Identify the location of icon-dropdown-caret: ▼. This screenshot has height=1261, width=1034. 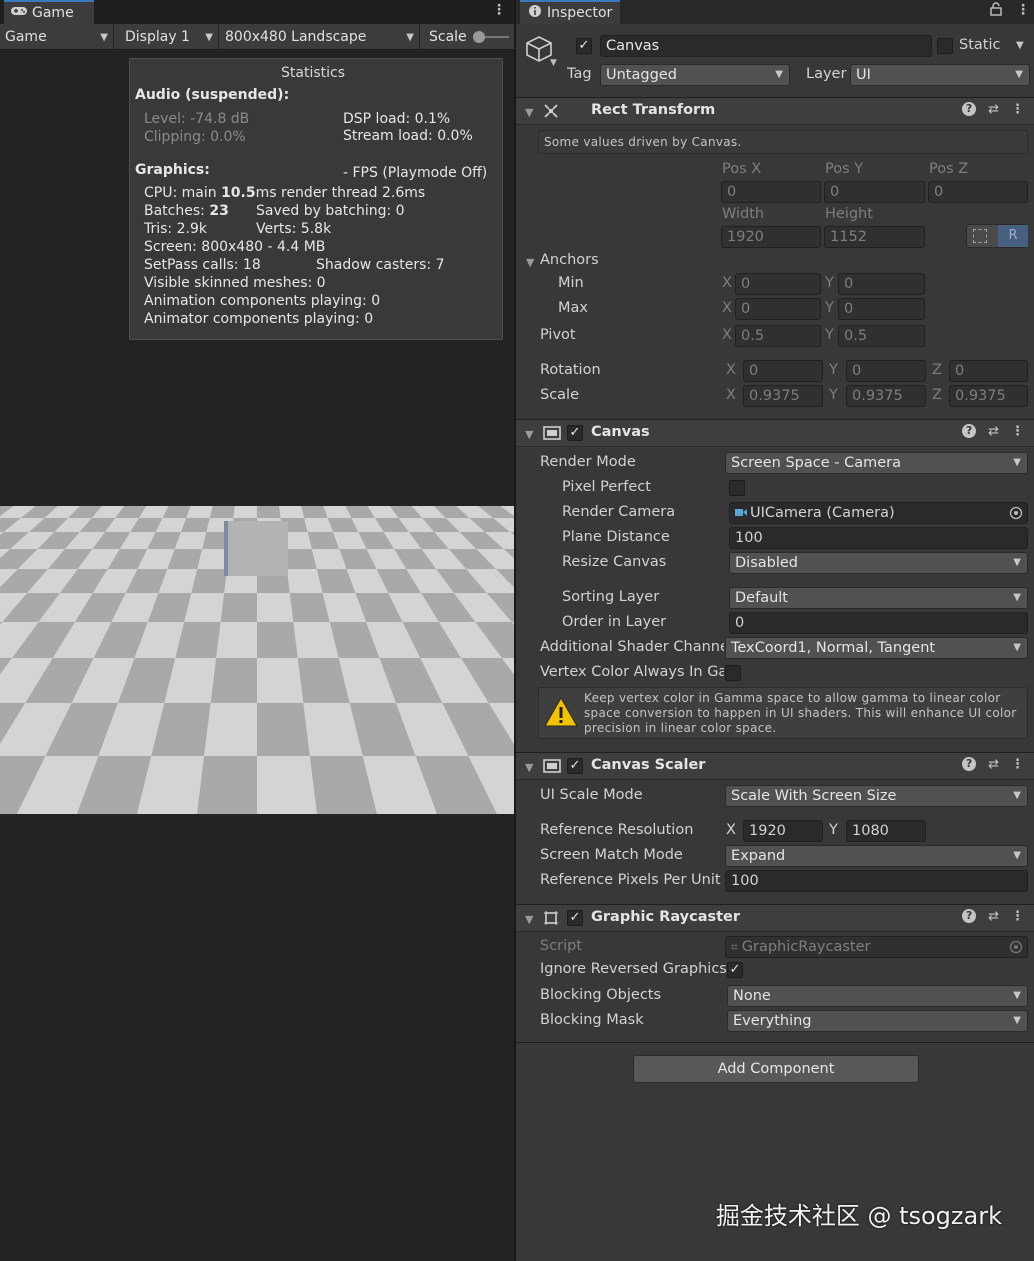
(553, 63).